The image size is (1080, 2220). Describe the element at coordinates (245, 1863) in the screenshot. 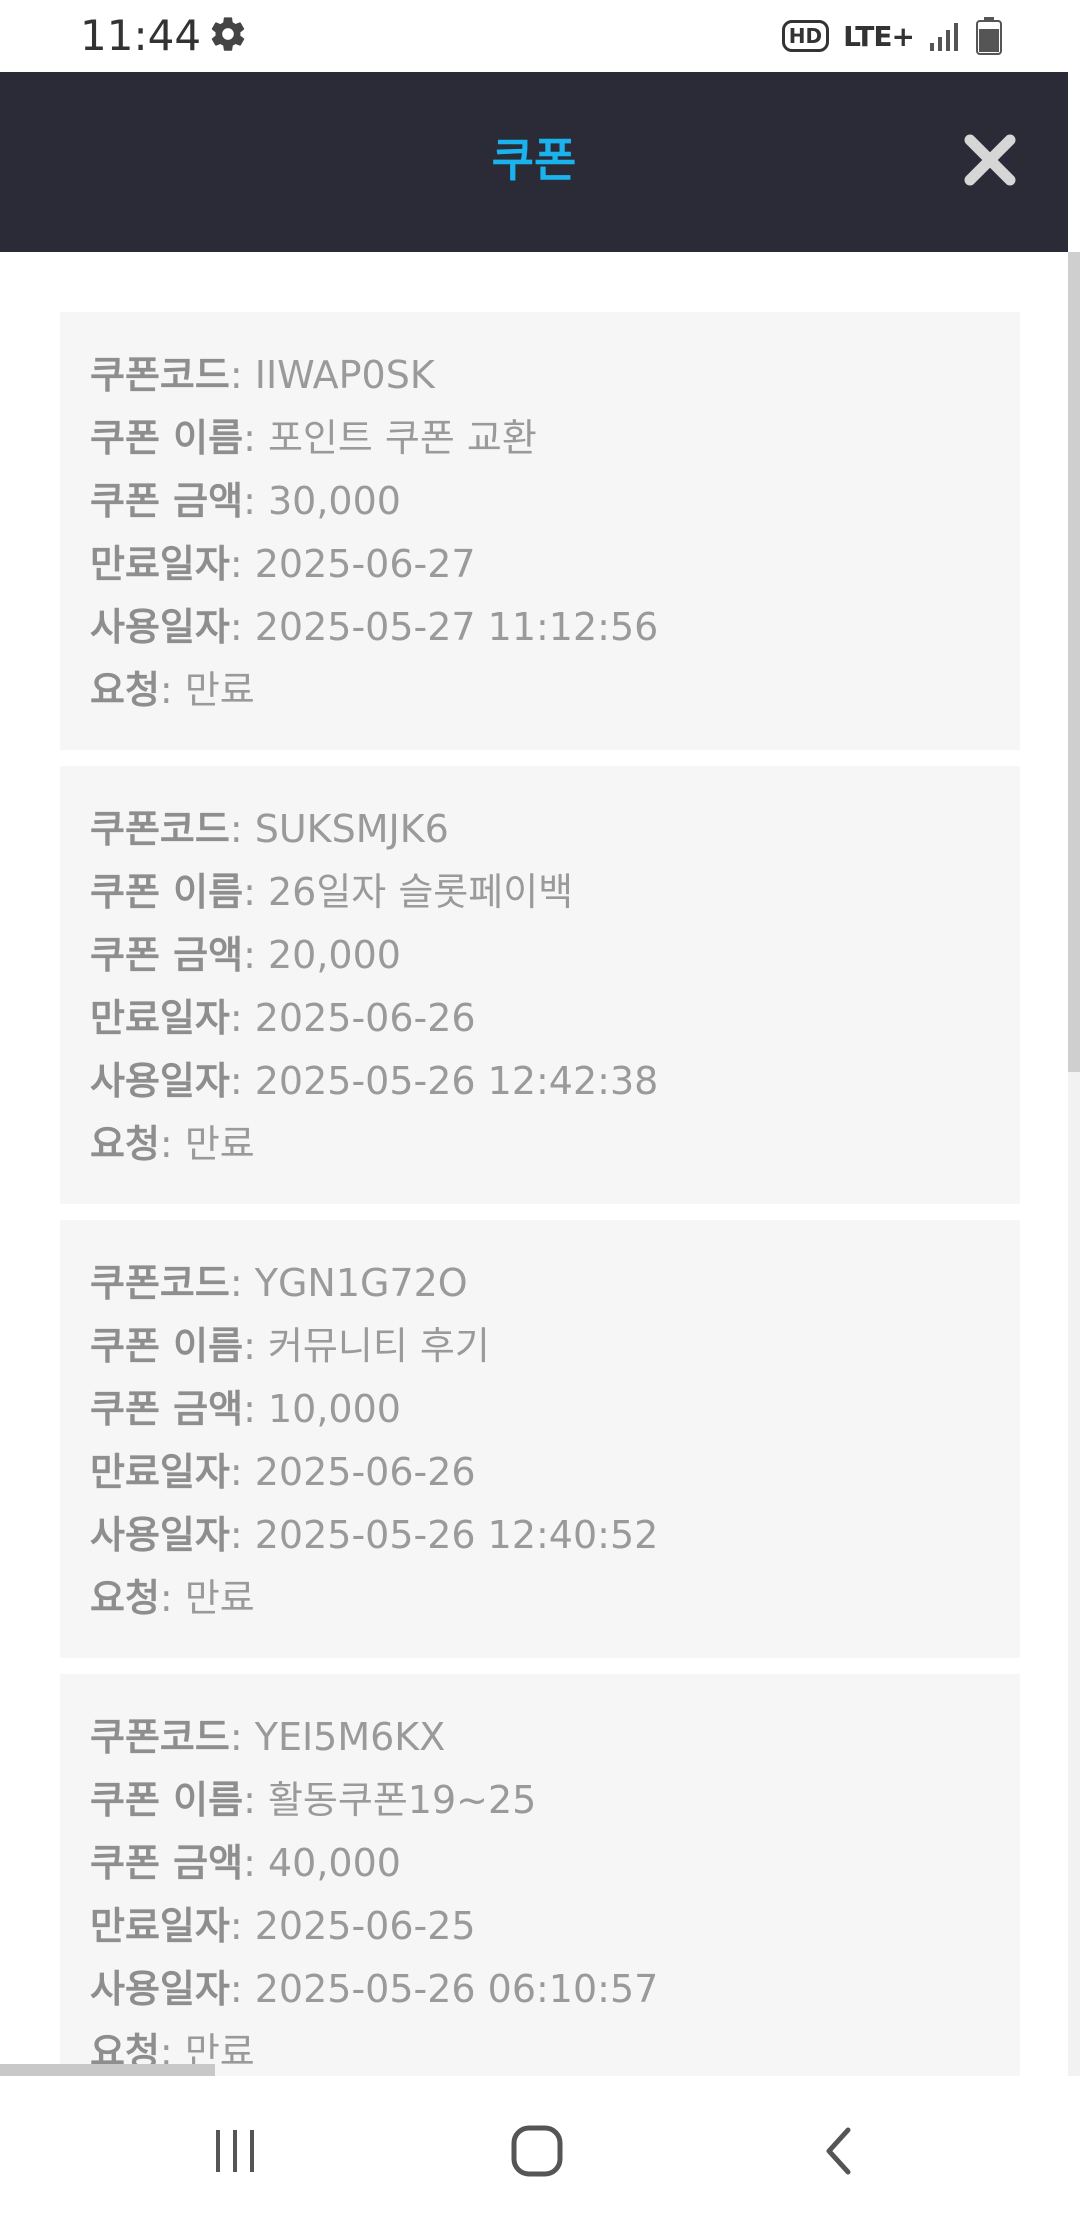

I see `coupon-amount-row: 쿠폰 금액: 40,000` at that location.